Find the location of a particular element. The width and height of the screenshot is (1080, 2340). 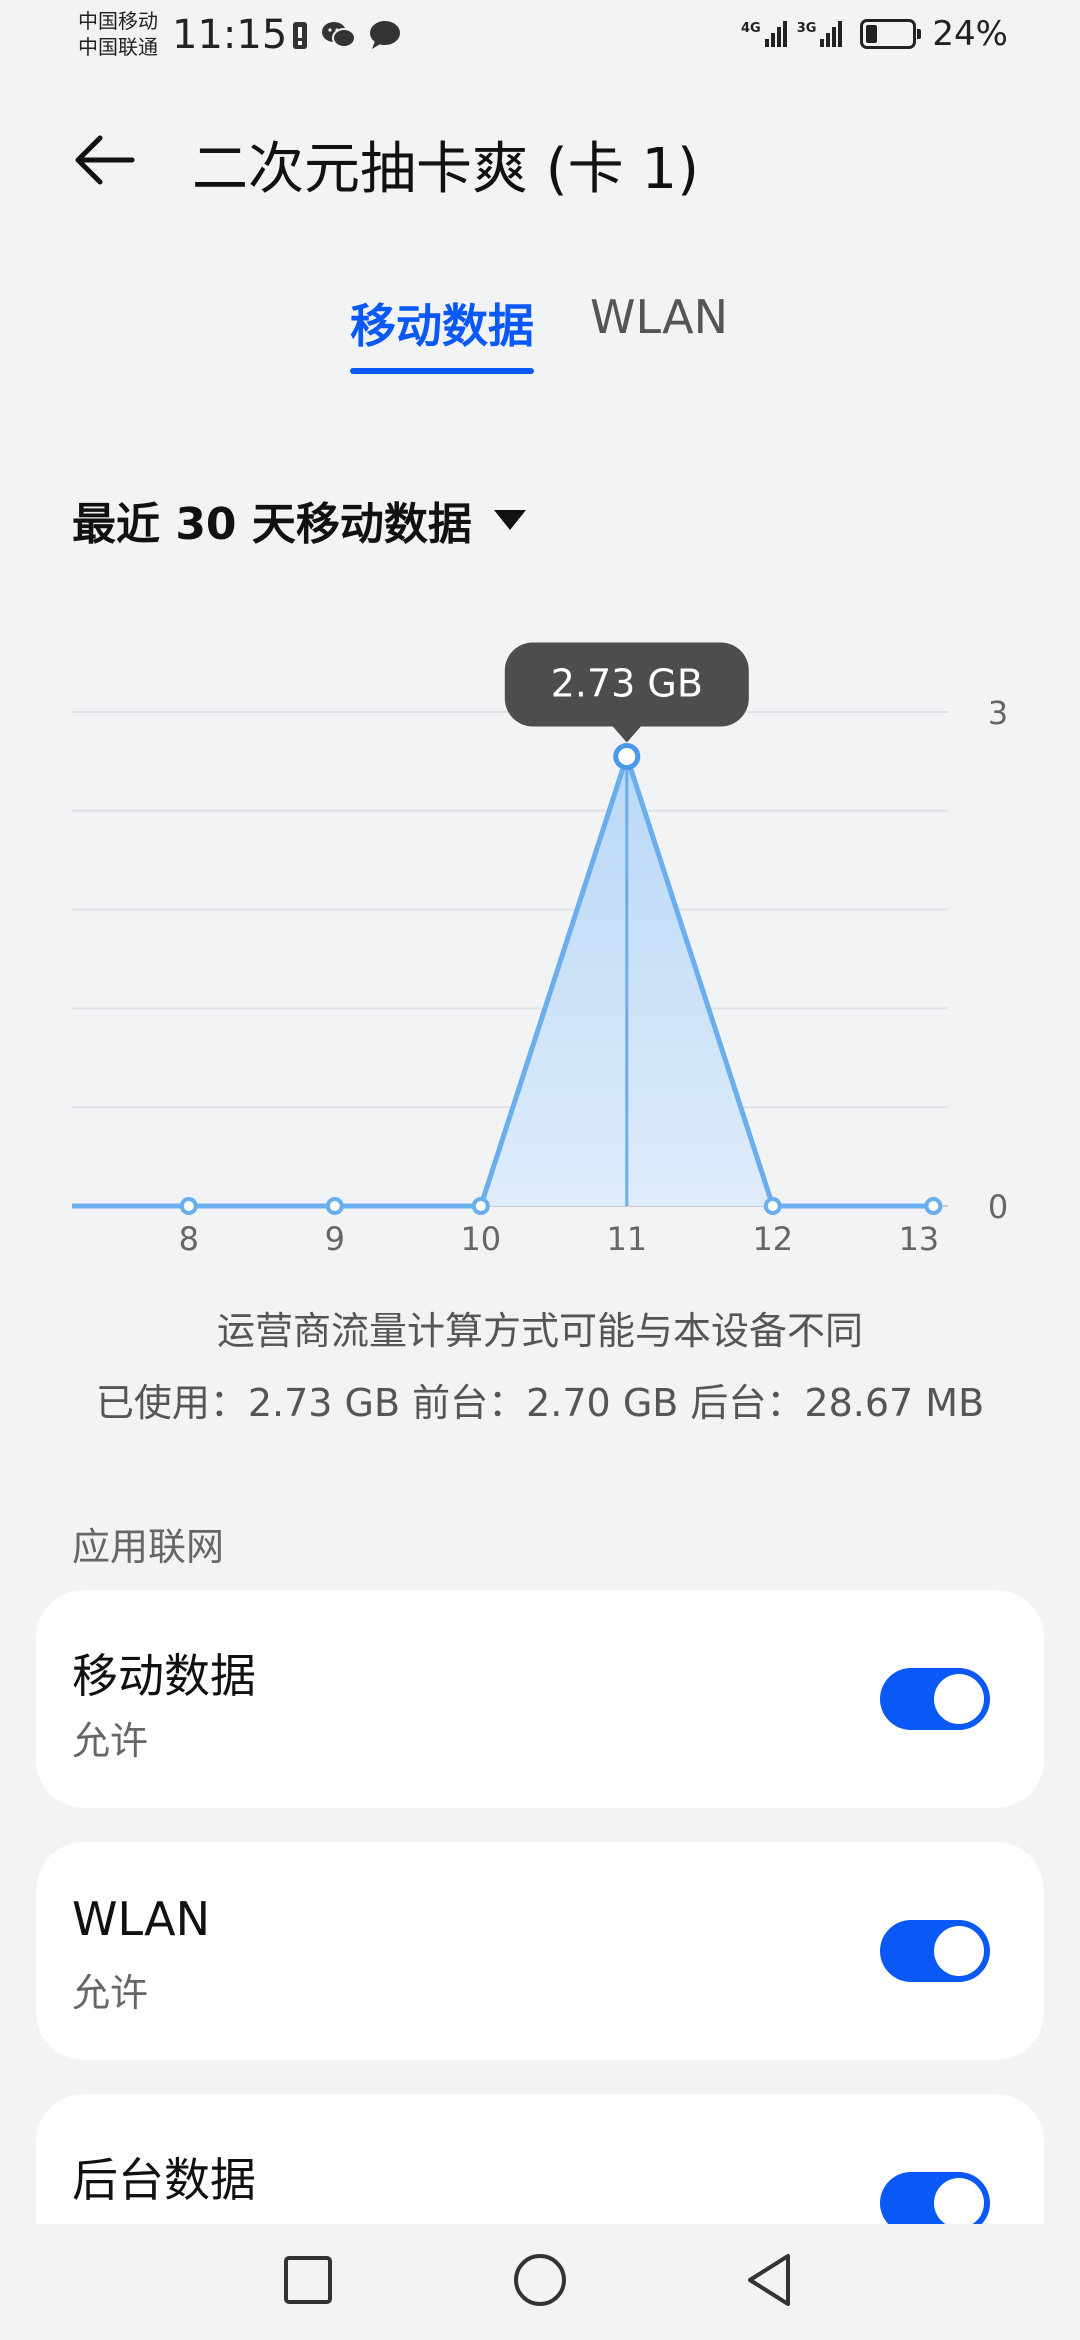

circle-icon is located at coordinates (540, 2280).